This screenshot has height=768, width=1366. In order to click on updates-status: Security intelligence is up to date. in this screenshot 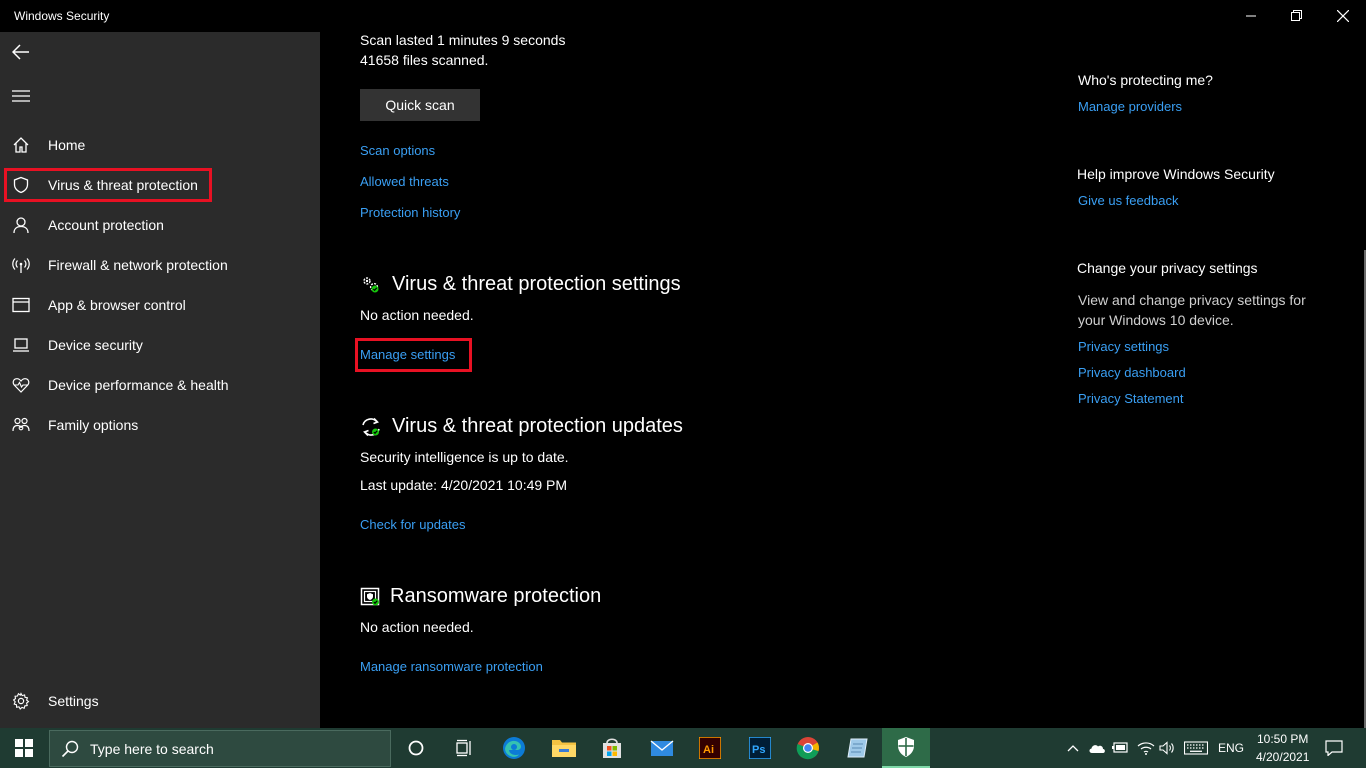, I will do `click(464, 457)`.